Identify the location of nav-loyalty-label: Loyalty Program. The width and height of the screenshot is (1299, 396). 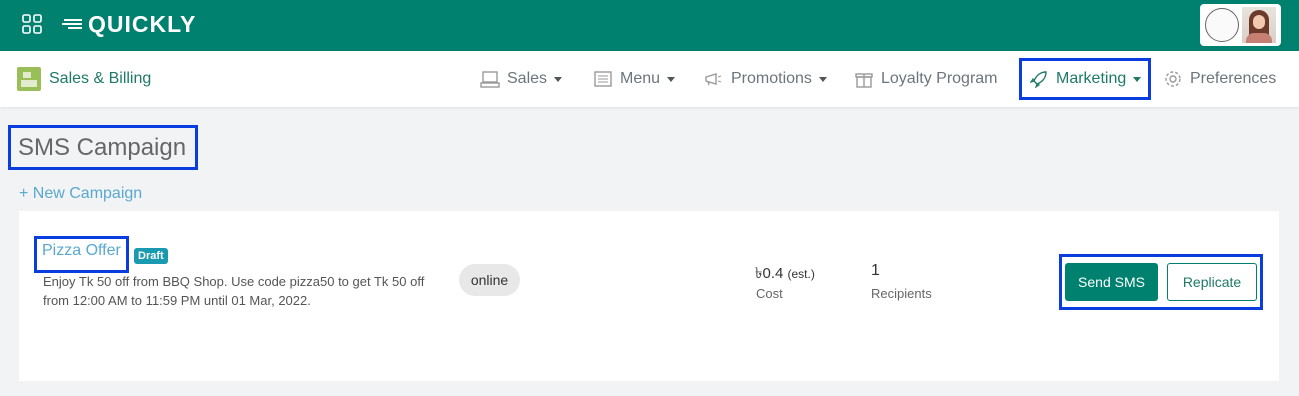
(939, 78).